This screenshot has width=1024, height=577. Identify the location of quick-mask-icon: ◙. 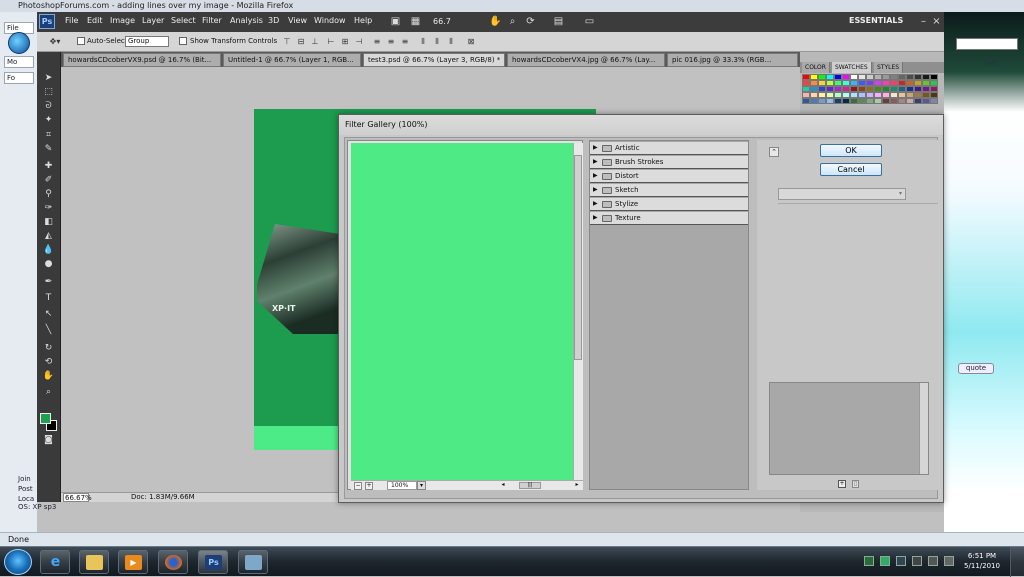
(48, 440).